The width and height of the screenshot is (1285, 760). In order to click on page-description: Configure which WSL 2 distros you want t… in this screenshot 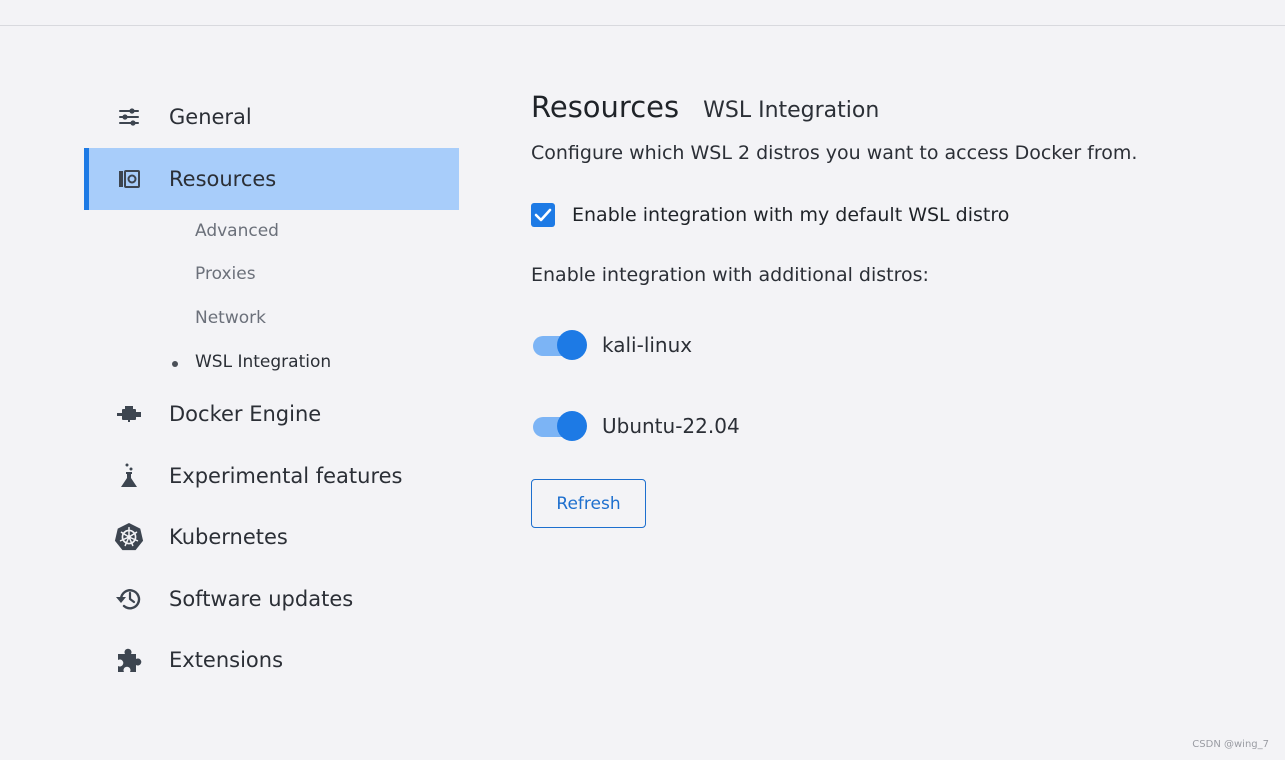, I will do `click(834, 153)`.